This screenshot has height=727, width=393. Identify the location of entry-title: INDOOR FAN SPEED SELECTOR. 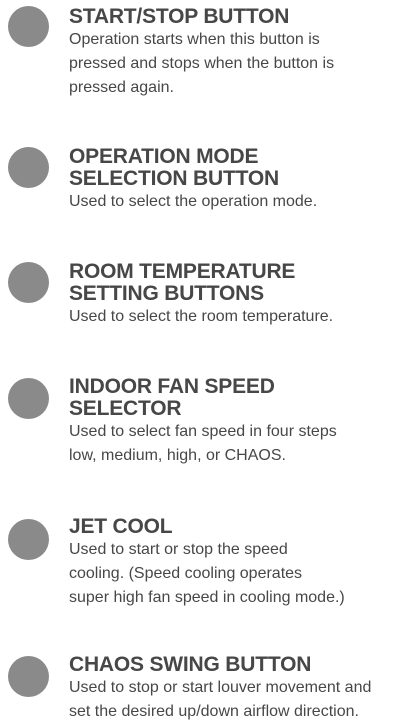
(230, 398).